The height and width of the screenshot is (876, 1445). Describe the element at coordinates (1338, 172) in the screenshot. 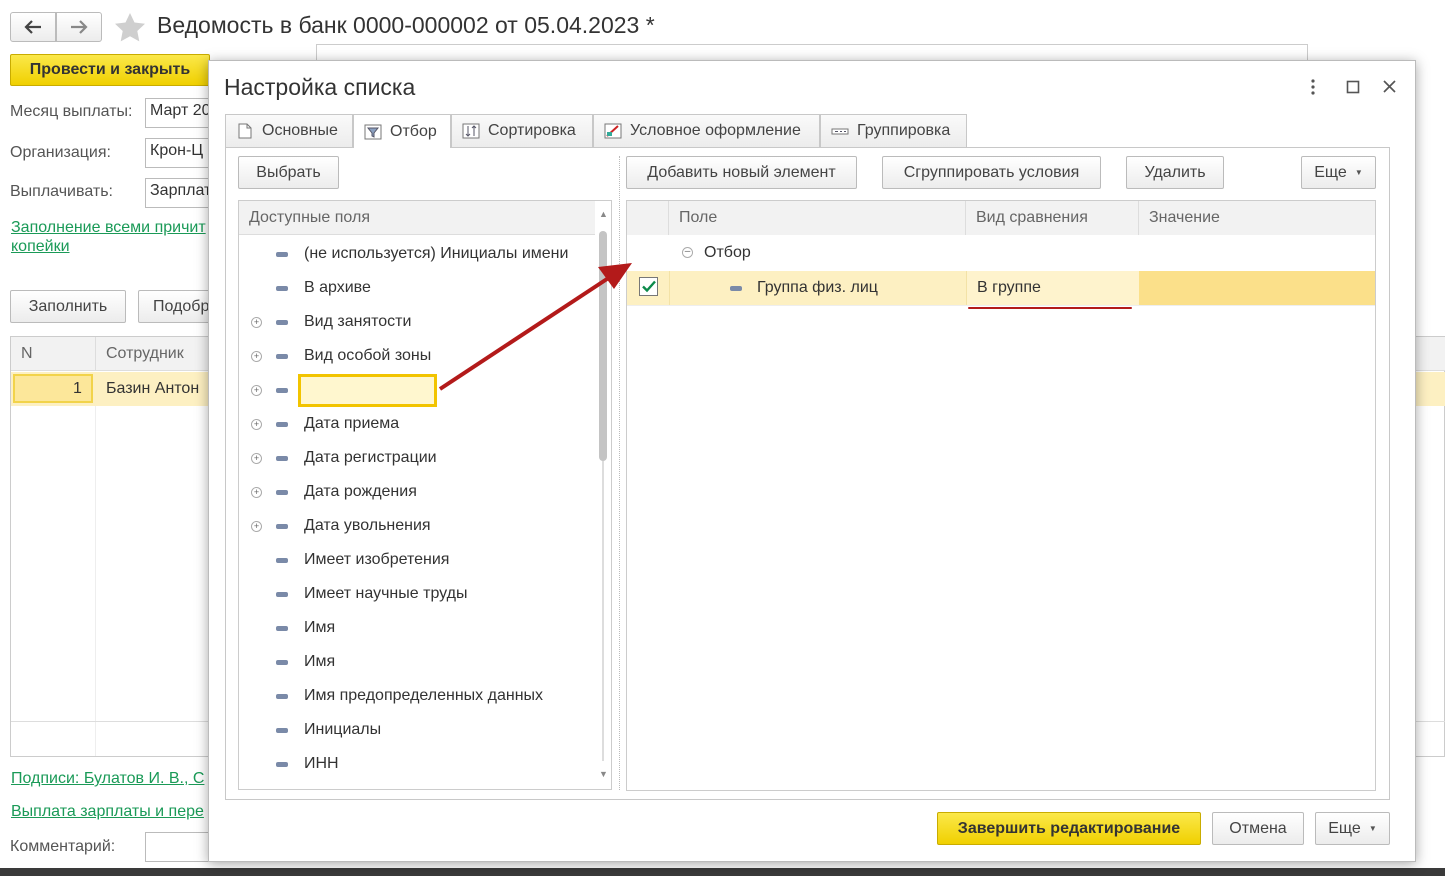

I see `more-button: Еще ▼` at that location.